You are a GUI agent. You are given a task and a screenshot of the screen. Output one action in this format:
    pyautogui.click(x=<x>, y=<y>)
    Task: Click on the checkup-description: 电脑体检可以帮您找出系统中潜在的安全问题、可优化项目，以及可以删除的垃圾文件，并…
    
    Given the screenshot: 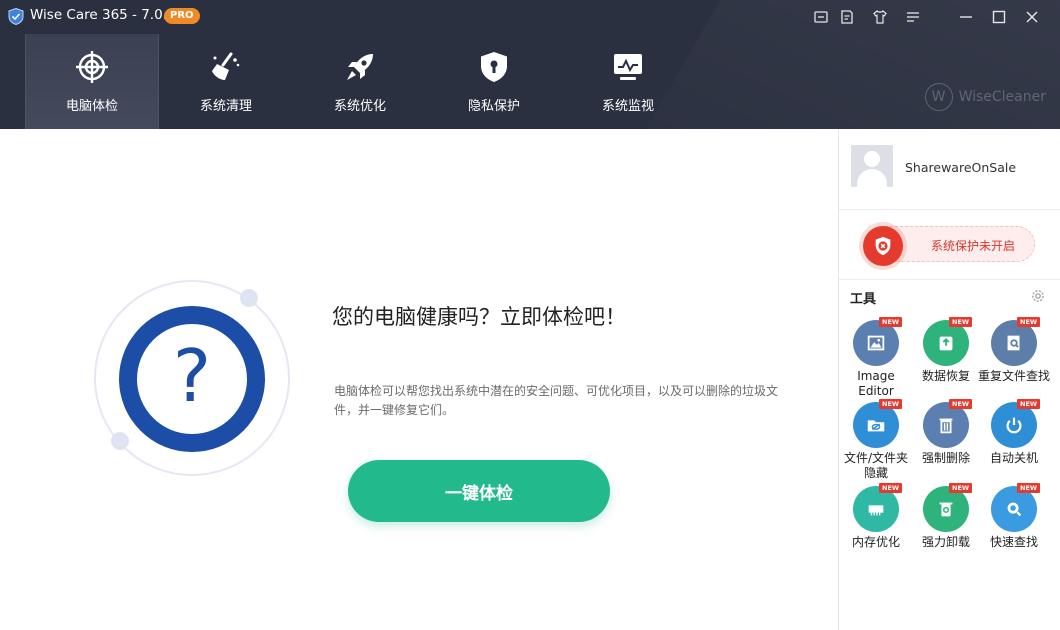 What is the action you would take?
    pyautogui.click(x=556, y=400)
    